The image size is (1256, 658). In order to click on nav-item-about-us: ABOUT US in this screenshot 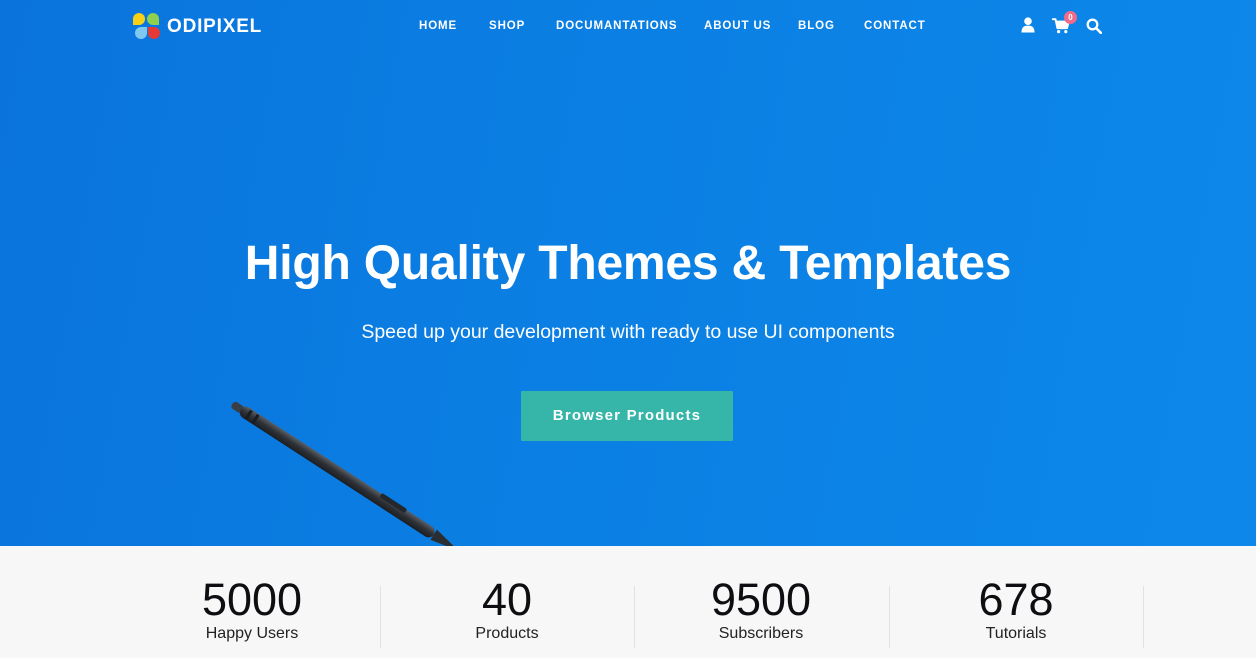, I will do `click(737, 26)`.